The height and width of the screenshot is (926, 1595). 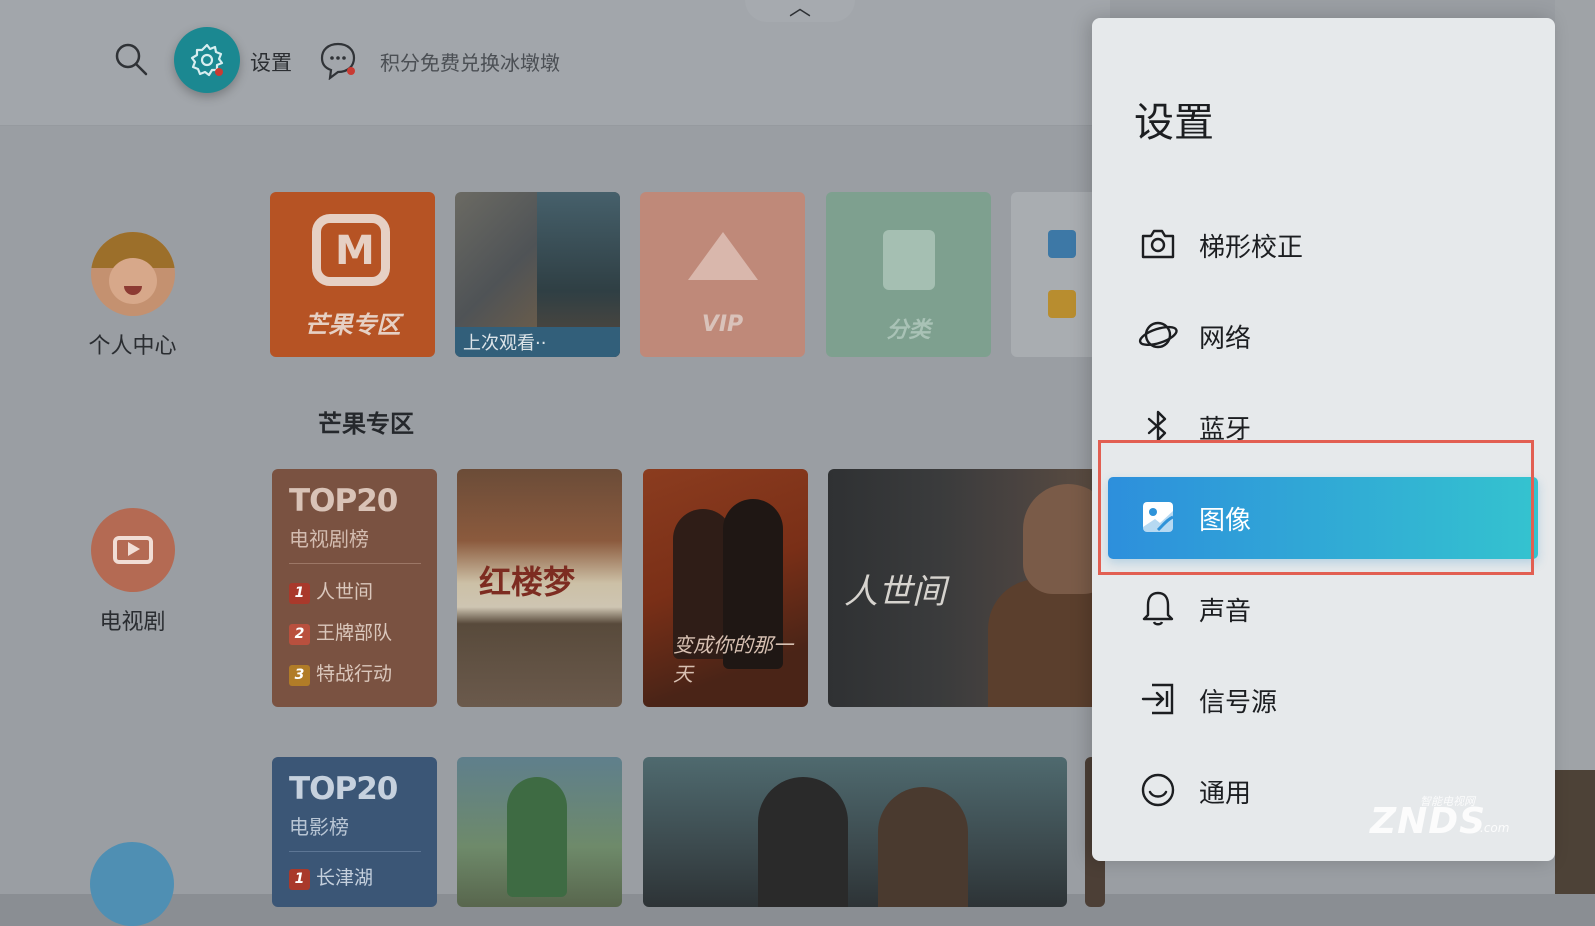 I want to click on tile-label: VIP, so click(x=722, y=324).